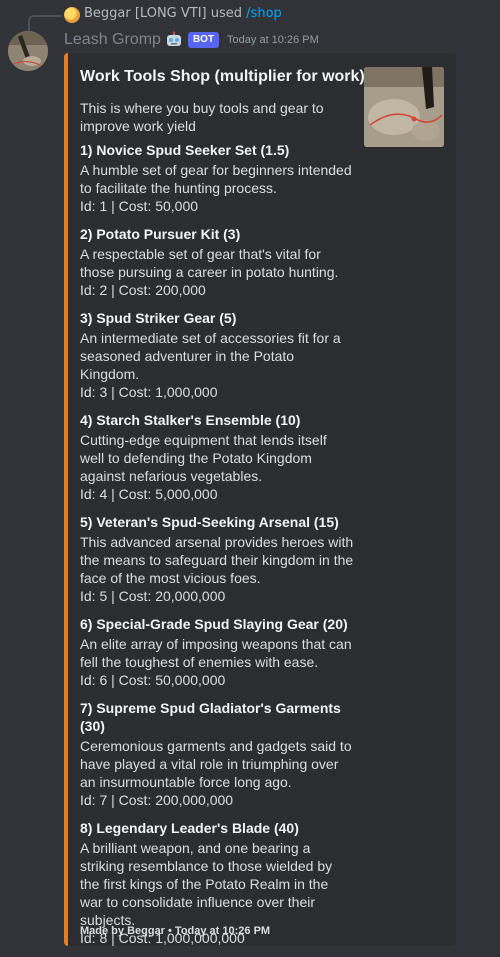  Describe the element at coordinates (189, 828) in the screenshot. I see `item-name: 8) Legendary Leader's Blade (40)` at that location.